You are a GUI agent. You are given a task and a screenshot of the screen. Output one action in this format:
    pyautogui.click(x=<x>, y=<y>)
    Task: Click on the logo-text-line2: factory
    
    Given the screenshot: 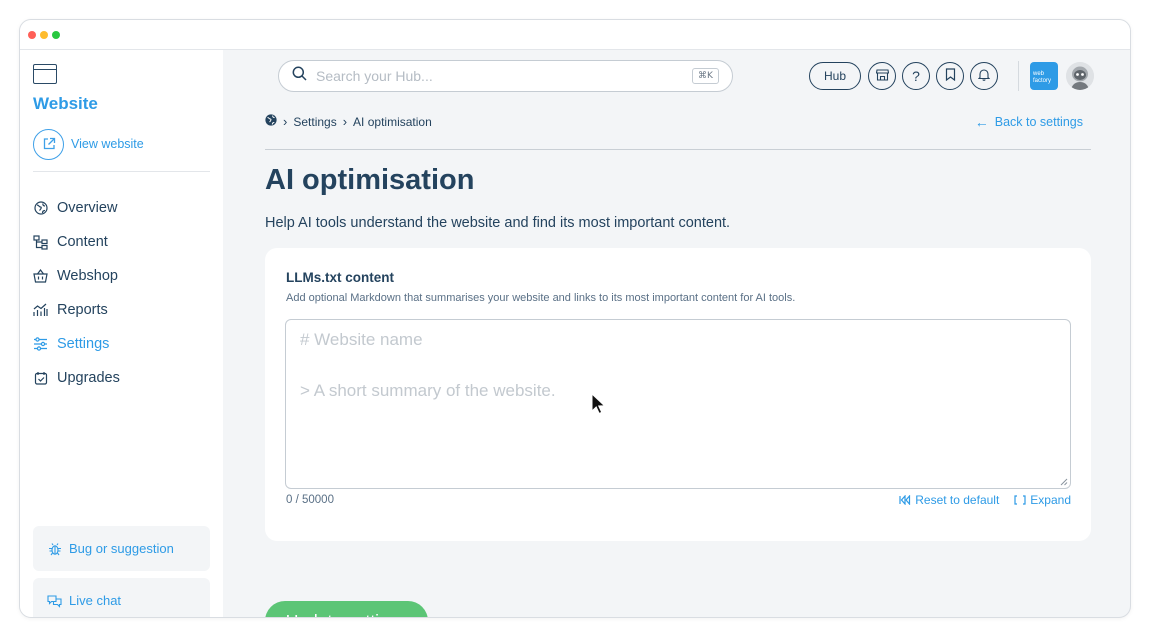 What is the action you would take?
    pyautogui.click(x=1042, y=80)
    